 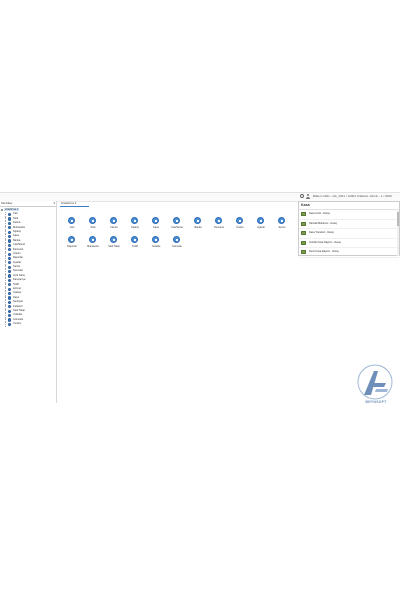 What do you see at coordinates (198, 224) in the screenshot?
I see `module-tile: Banka` at bounding box center [198, 224].